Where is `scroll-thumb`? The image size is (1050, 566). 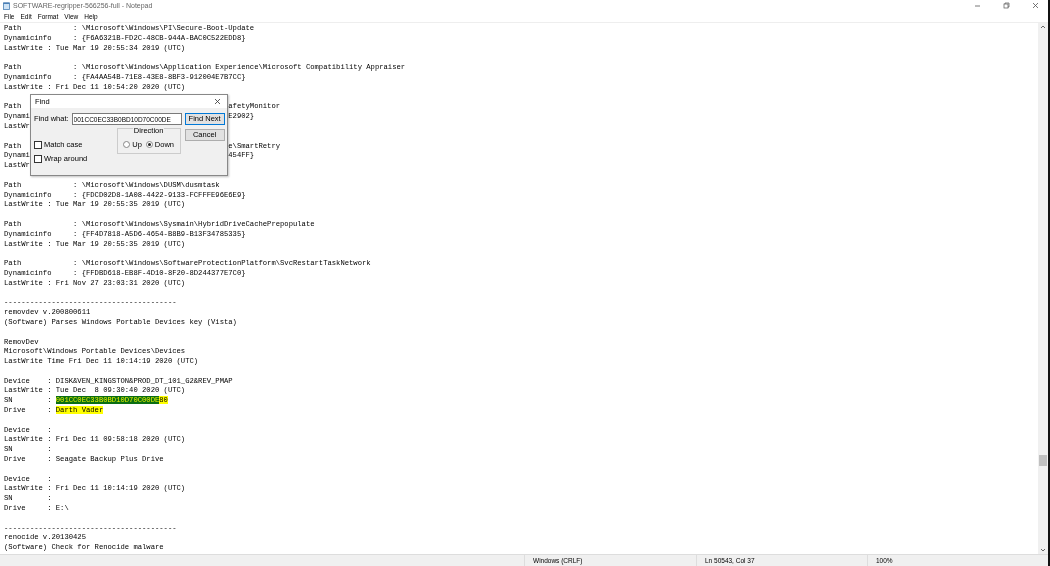 scroll-thumb is located at coordinates (1043, 460).